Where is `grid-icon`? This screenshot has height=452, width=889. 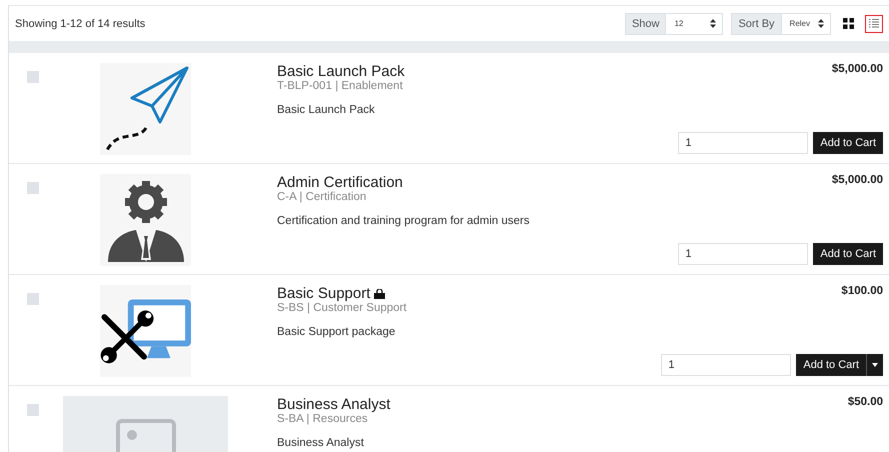 grid-icon is located at coordinates (848, 23).